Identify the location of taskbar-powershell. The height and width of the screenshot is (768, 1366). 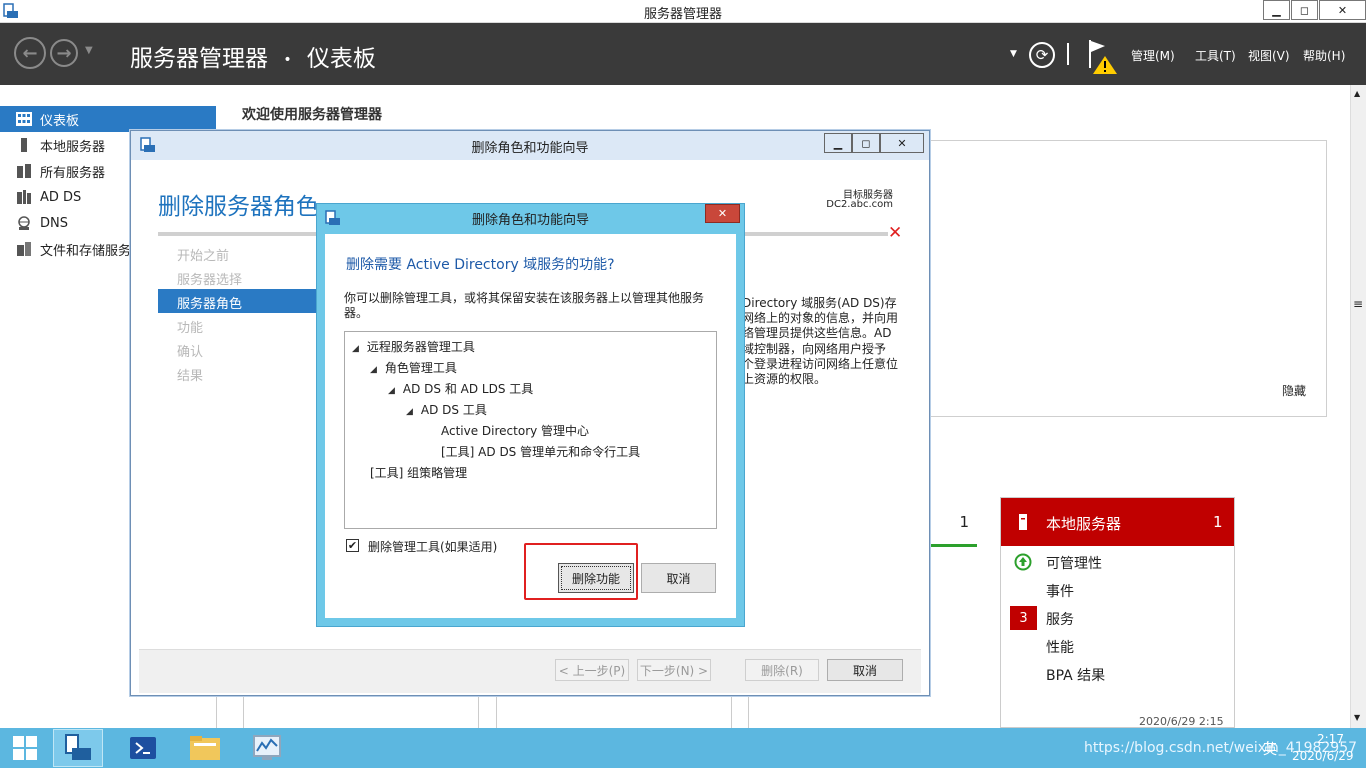
(143, 748).